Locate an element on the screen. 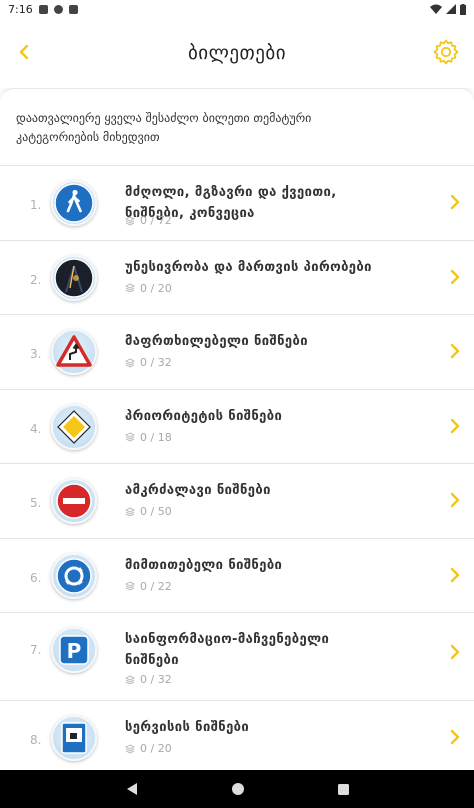  progress-text: 0 / 50 is located at coordinates (156, 511).